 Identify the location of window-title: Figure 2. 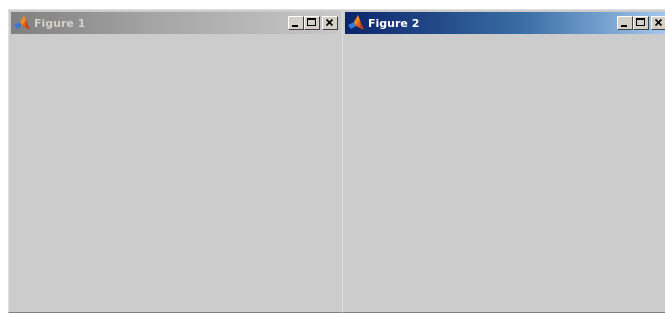
(394, 23).